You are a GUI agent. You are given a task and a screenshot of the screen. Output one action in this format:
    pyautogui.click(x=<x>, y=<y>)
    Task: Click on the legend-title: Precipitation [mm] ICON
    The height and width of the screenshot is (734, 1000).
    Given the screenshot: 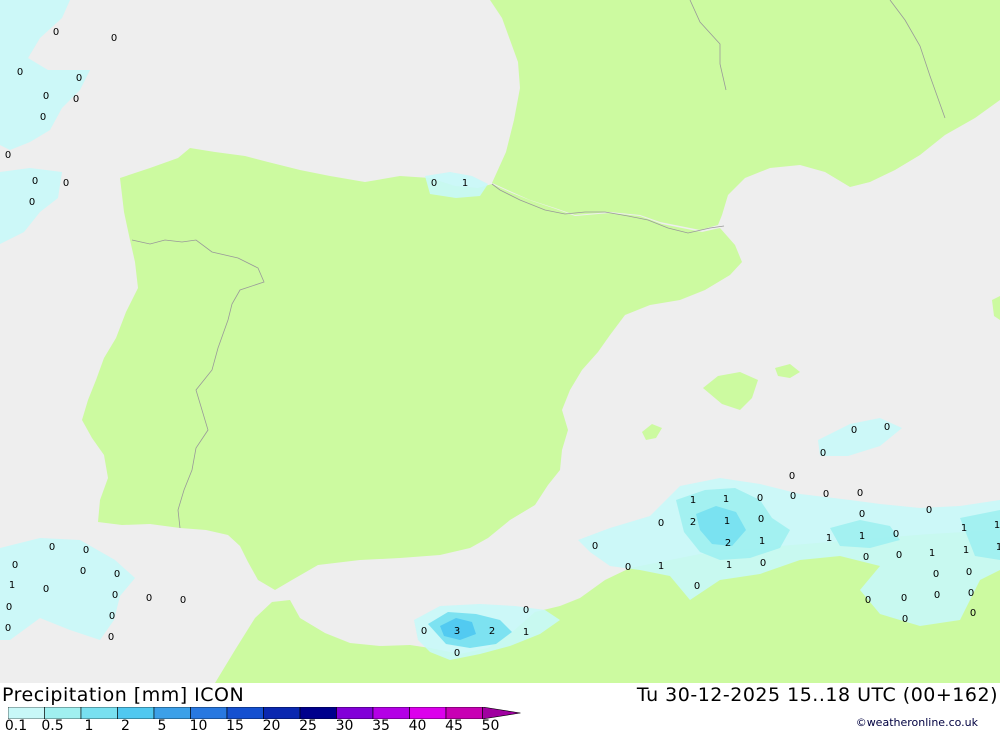 What is the action you would take?
    pyautogui.click(x=123, y=695)
    